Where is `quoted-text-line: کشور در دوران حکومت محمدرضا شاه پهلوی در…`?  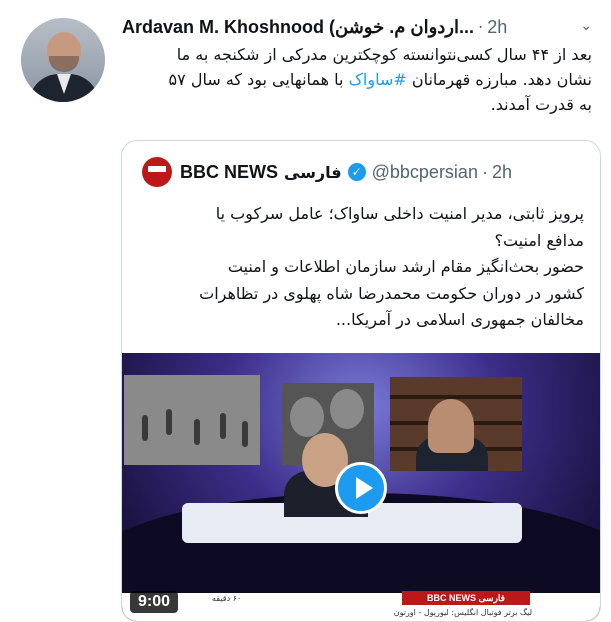
quoted-text-line: کشور در دوران حکومت محمدرضا شاه پهلوی در… is located at coordinates (391, 293).